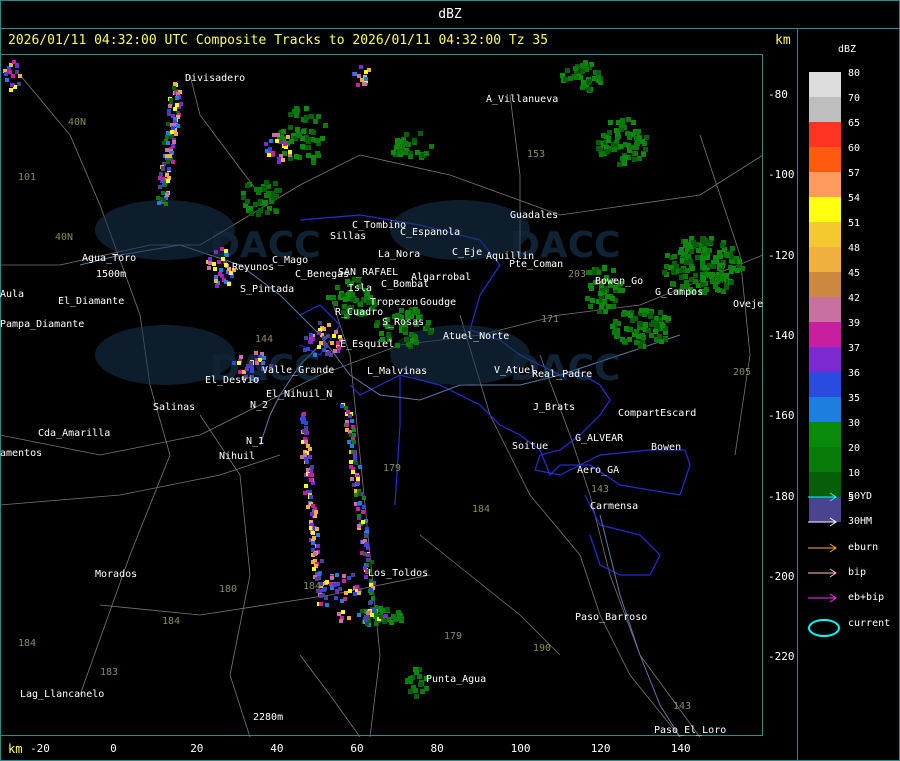 This screenshot has width=900, height=761. I want to click on place-label: R_Cuadro, so click(359, 312).